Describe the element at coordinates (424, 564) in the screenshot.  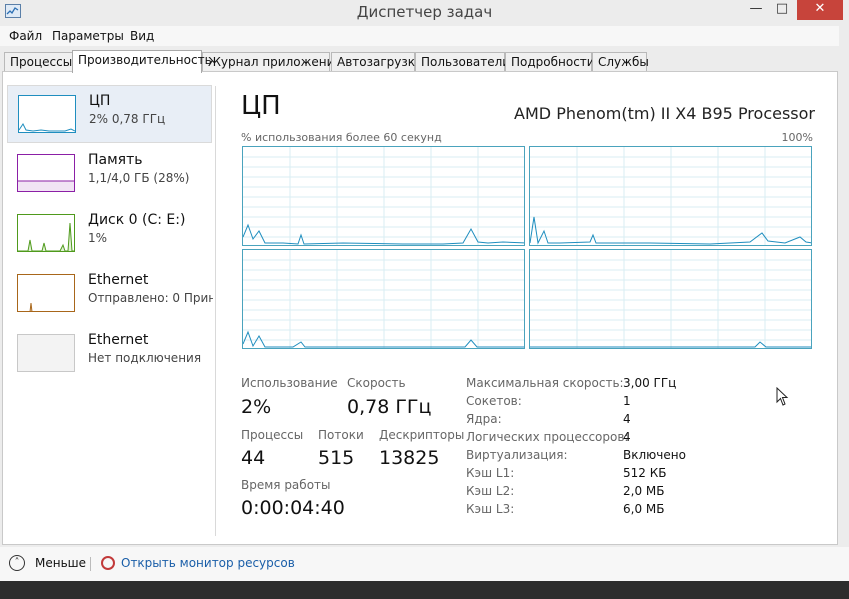
I see `bottom-bar: ˄ Меньше Открыть монитор ресурсов` at that location.